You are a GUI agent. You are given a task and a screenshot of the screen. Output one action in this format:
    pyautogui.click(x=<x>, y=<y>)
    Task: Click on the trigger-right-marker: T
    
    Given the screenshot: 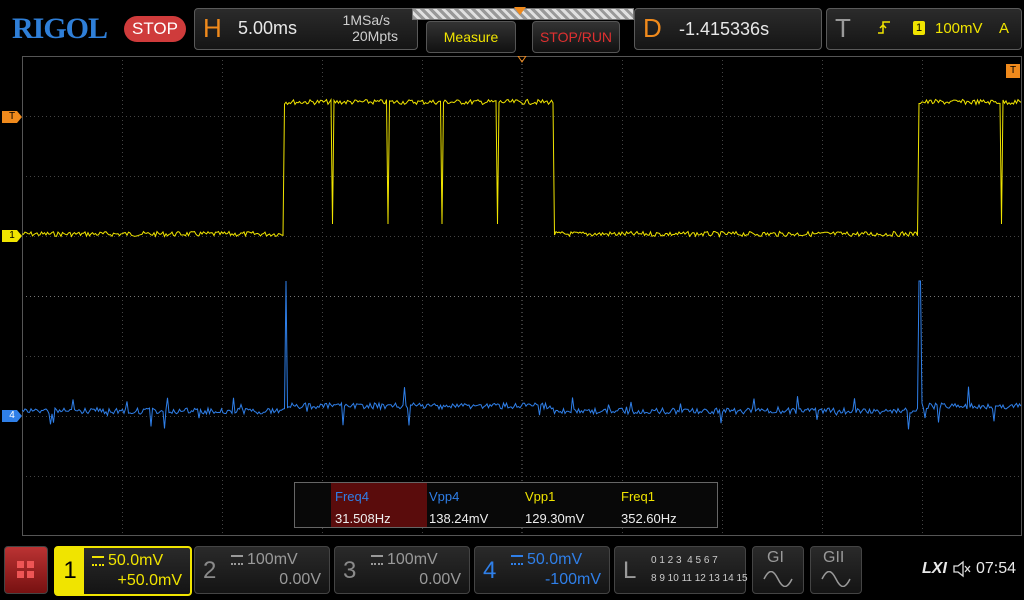 What is the action you would take?
    pyautogui.click(x=1013, y=71)
    